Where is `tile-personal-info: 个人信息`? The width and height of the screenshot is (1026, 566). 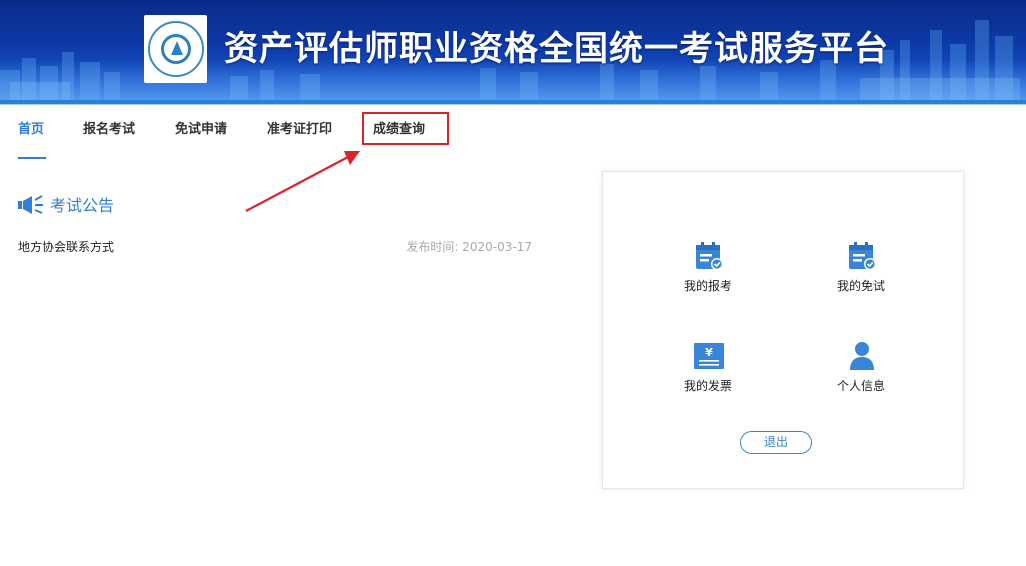
tile-personal-info: 个人信息 is located at coordinates (861, 375).